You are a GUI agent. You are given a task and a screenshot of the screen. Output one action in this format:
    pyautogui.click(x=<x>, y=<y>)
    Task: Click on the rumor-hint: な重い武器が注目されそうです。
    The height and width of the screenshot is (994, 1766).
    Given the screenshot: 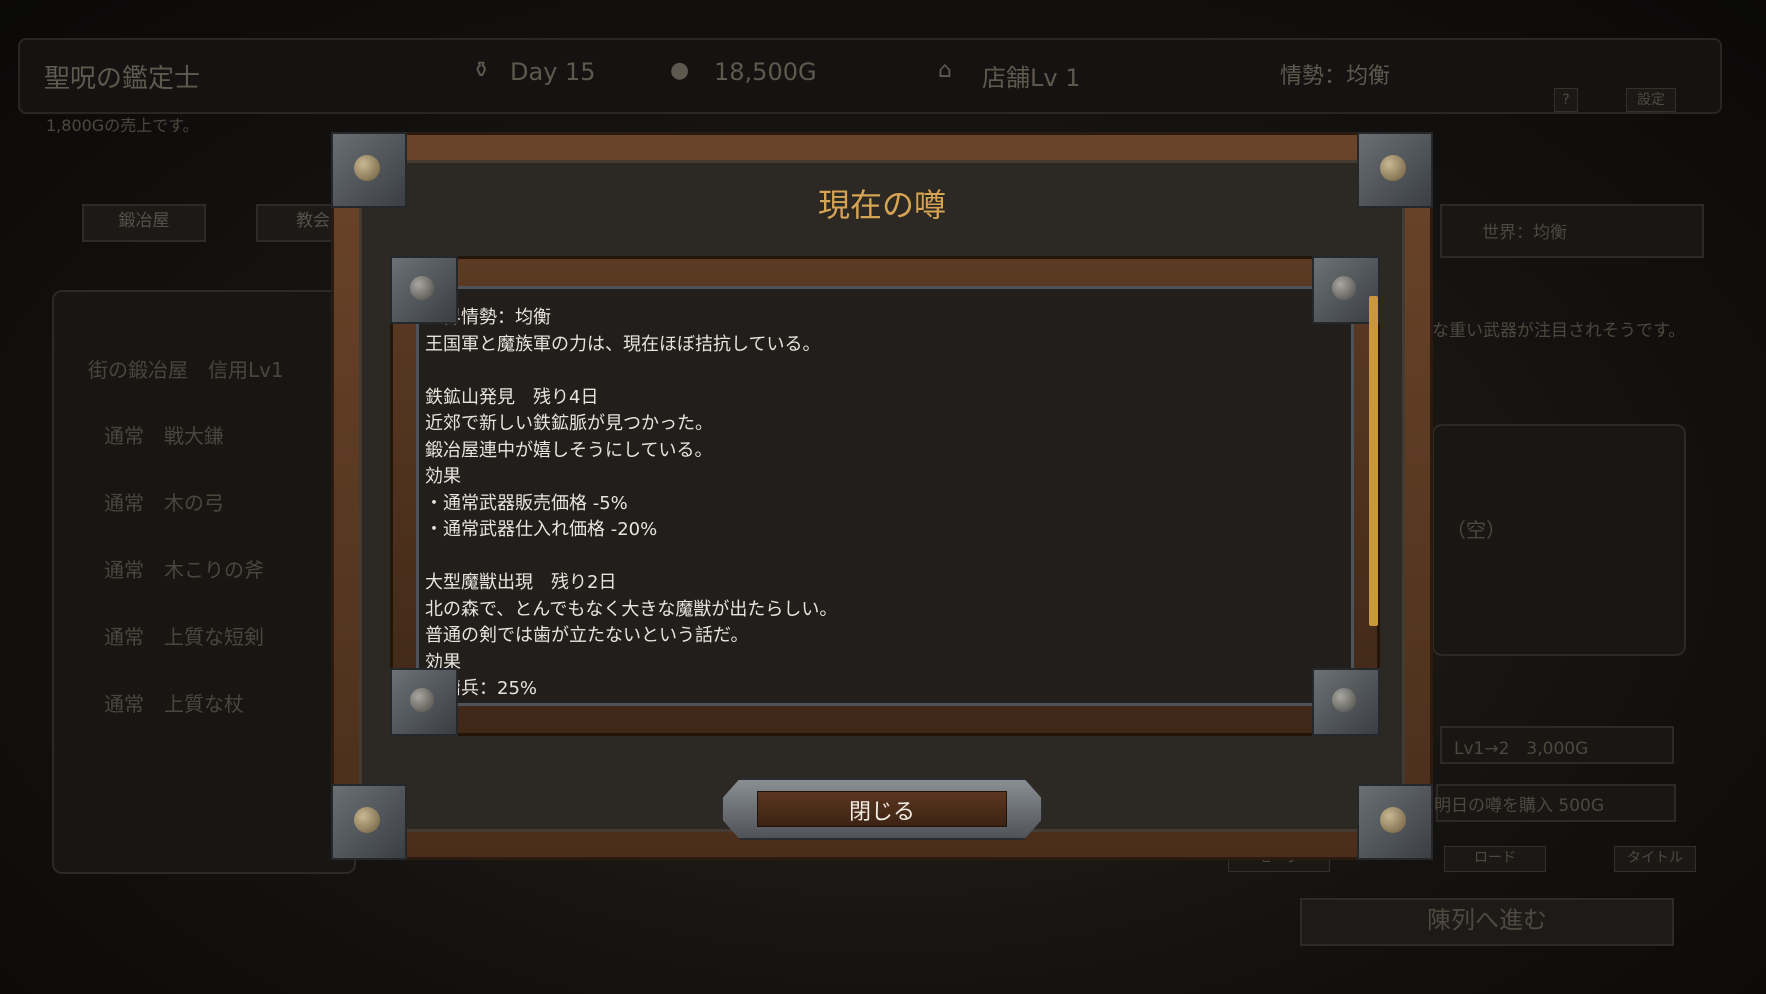 What is the action you would take?
    pyautogui.click(x=1559, y=331)
    